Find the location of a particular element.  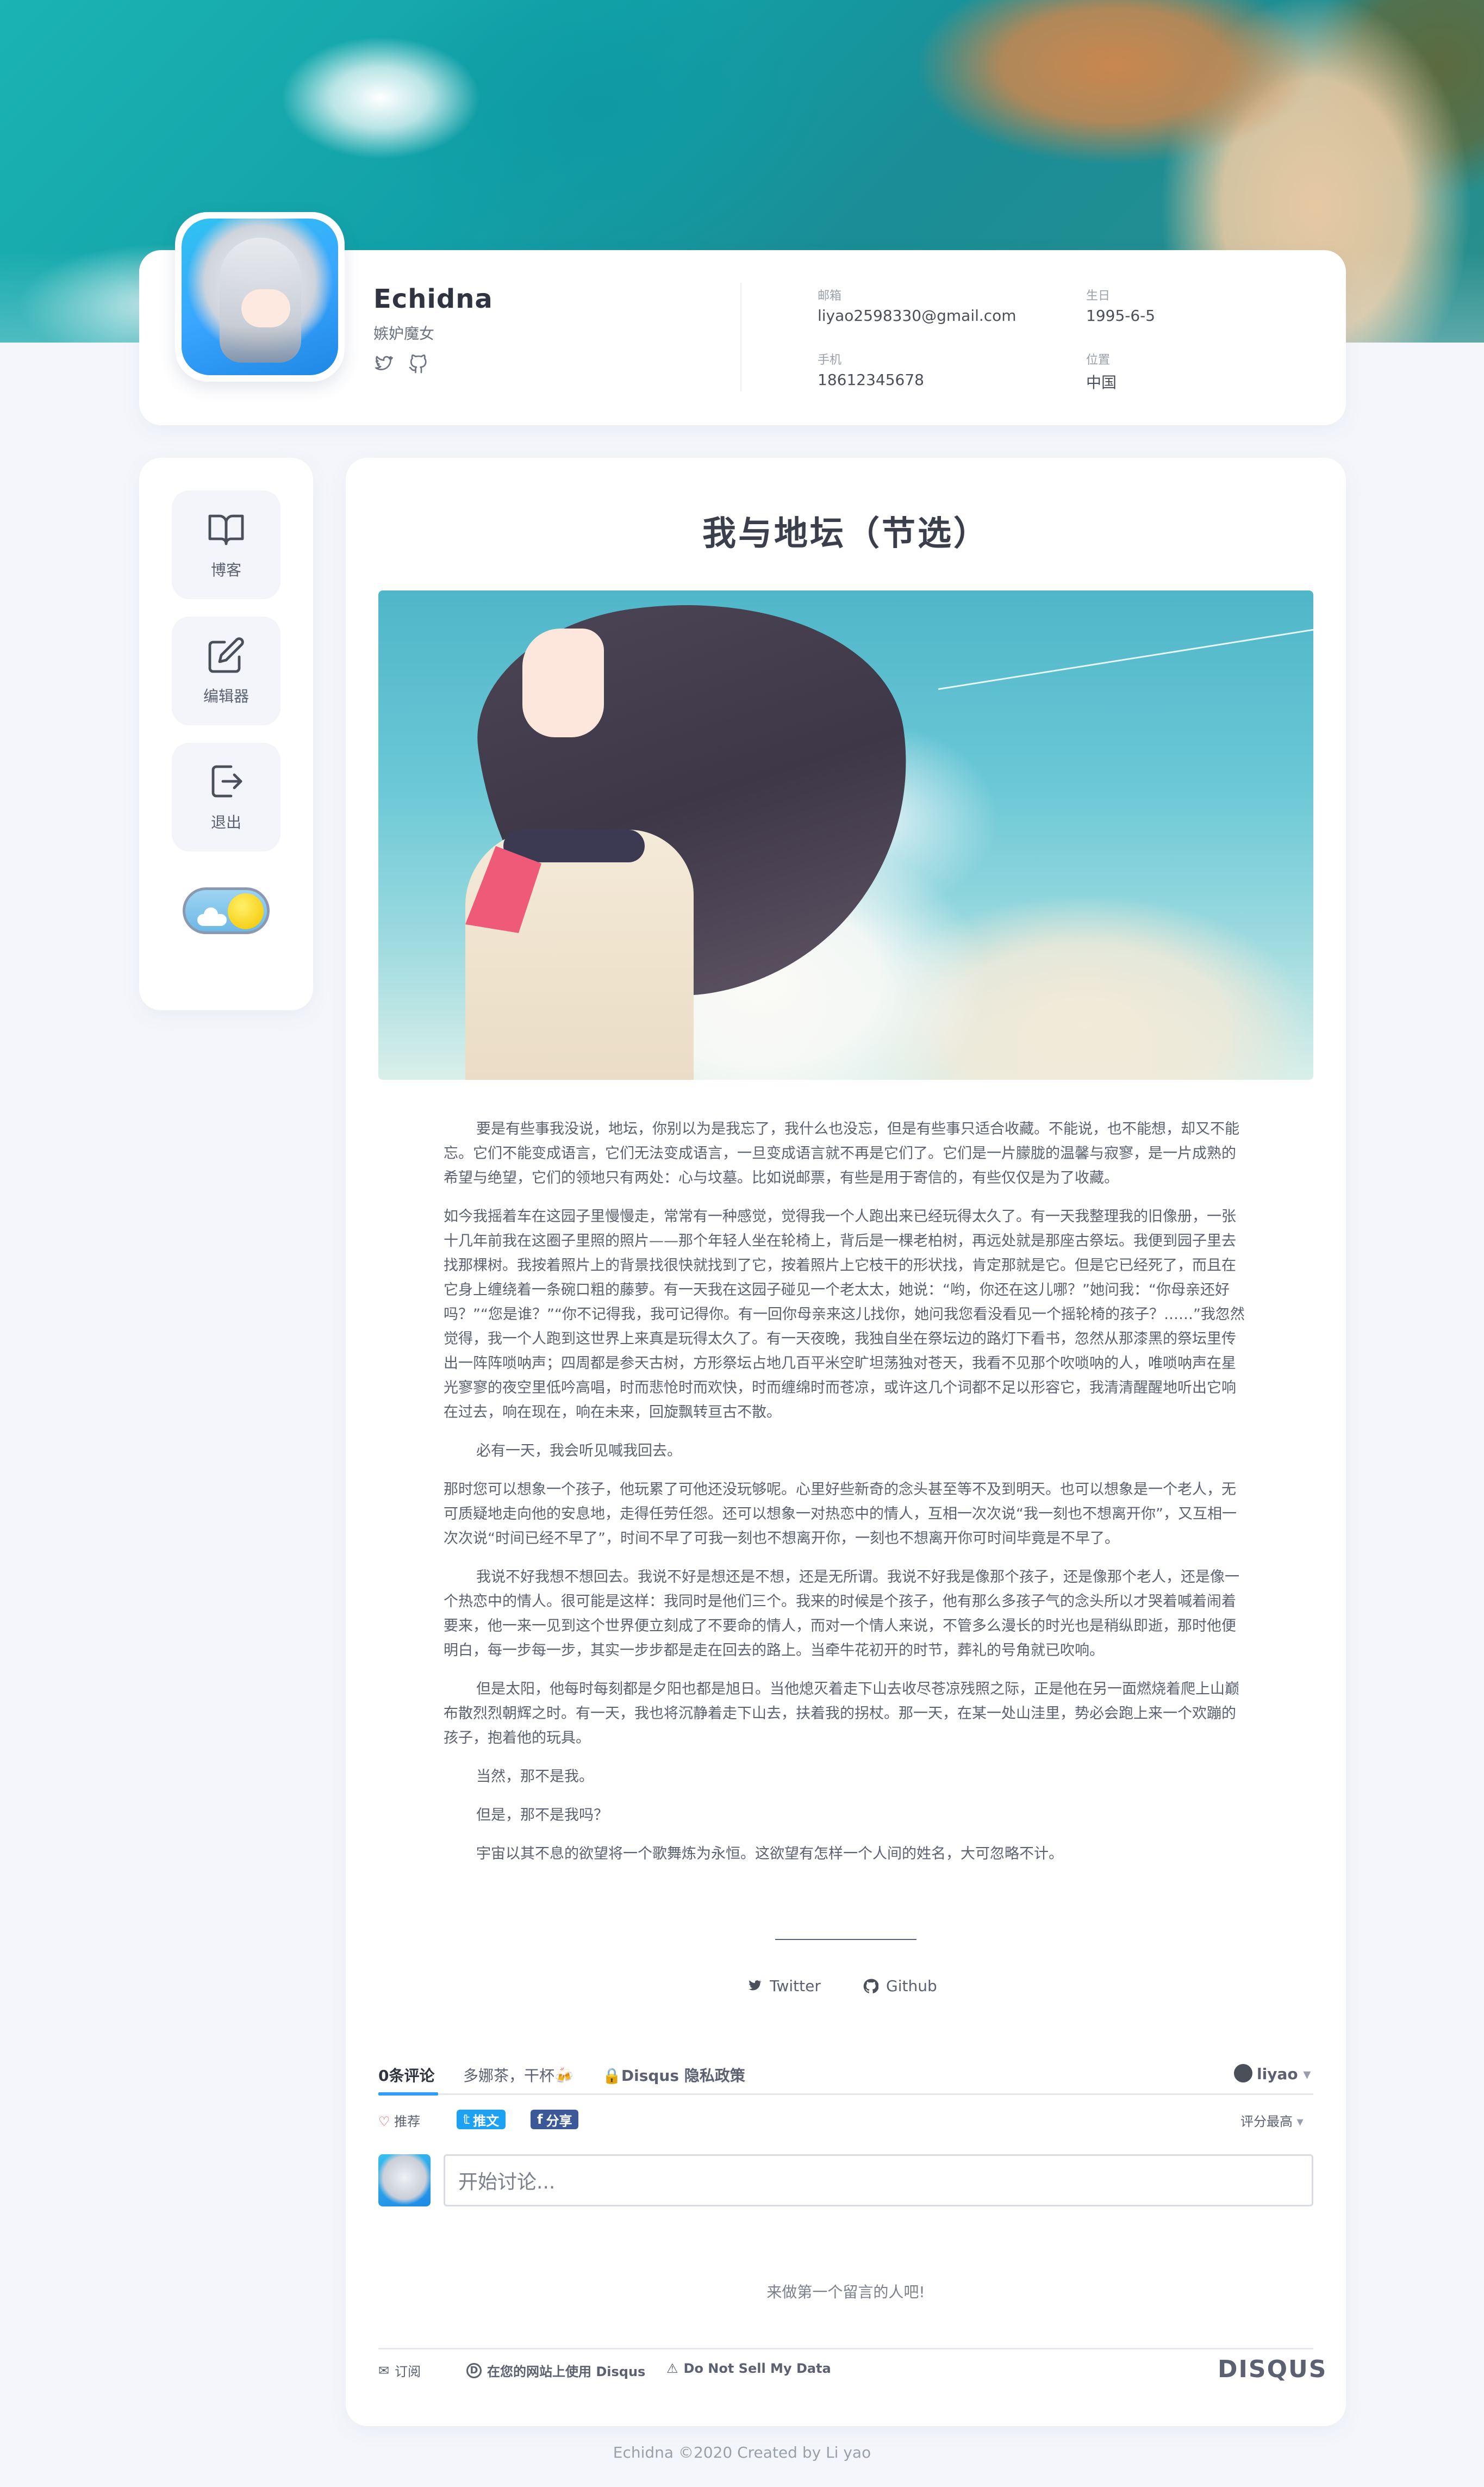

article-divider is located at coordinates (845, 1940).